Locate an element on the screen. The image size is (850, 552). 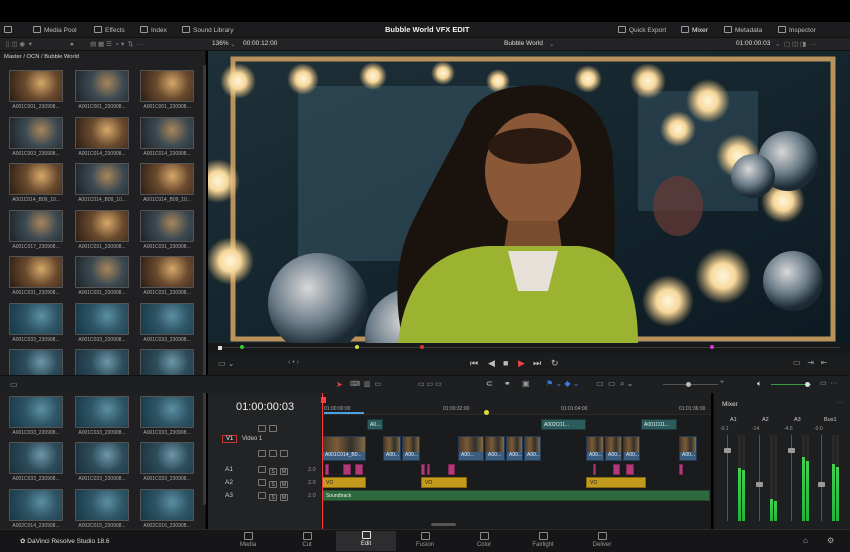
go-to-end-button: ⏭ is located at coordinates (537, 363).